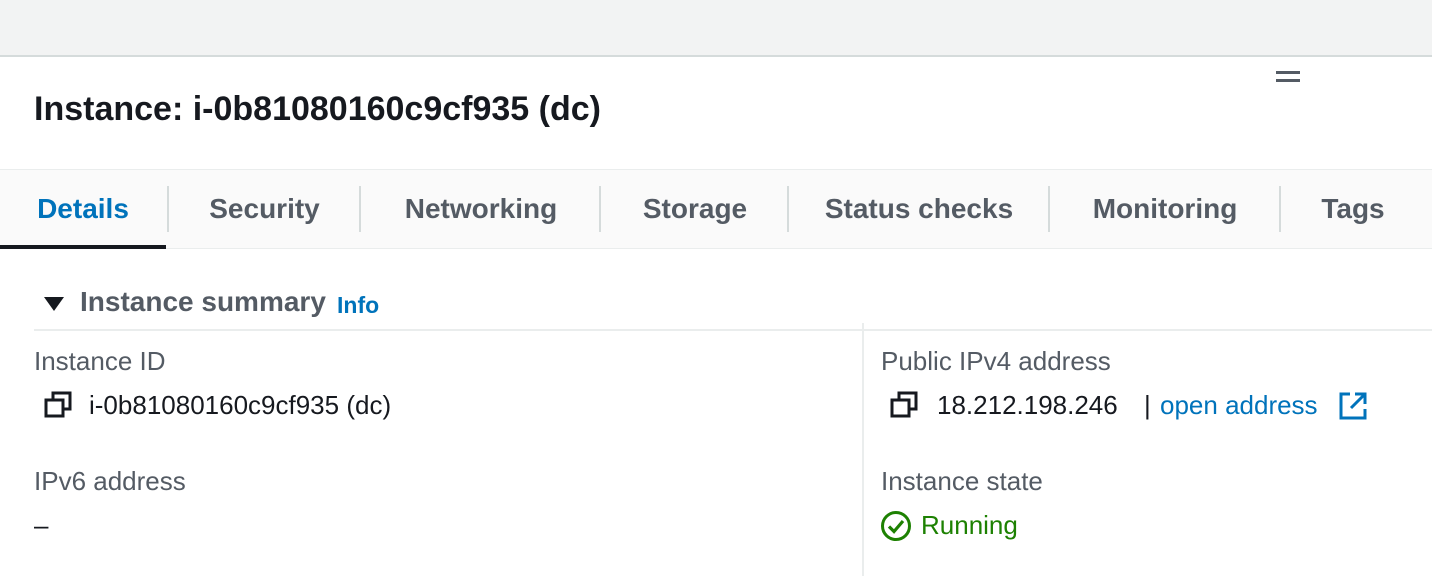  I want to click on top-bar, so click(716, 28).